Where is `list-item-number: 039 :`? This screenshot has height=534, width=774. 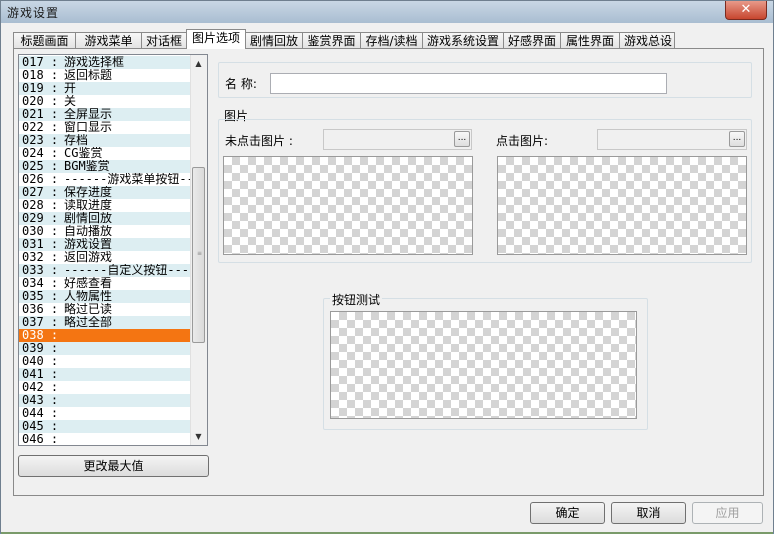
list-item-number: 039 : is located at coordinates (40, 348).